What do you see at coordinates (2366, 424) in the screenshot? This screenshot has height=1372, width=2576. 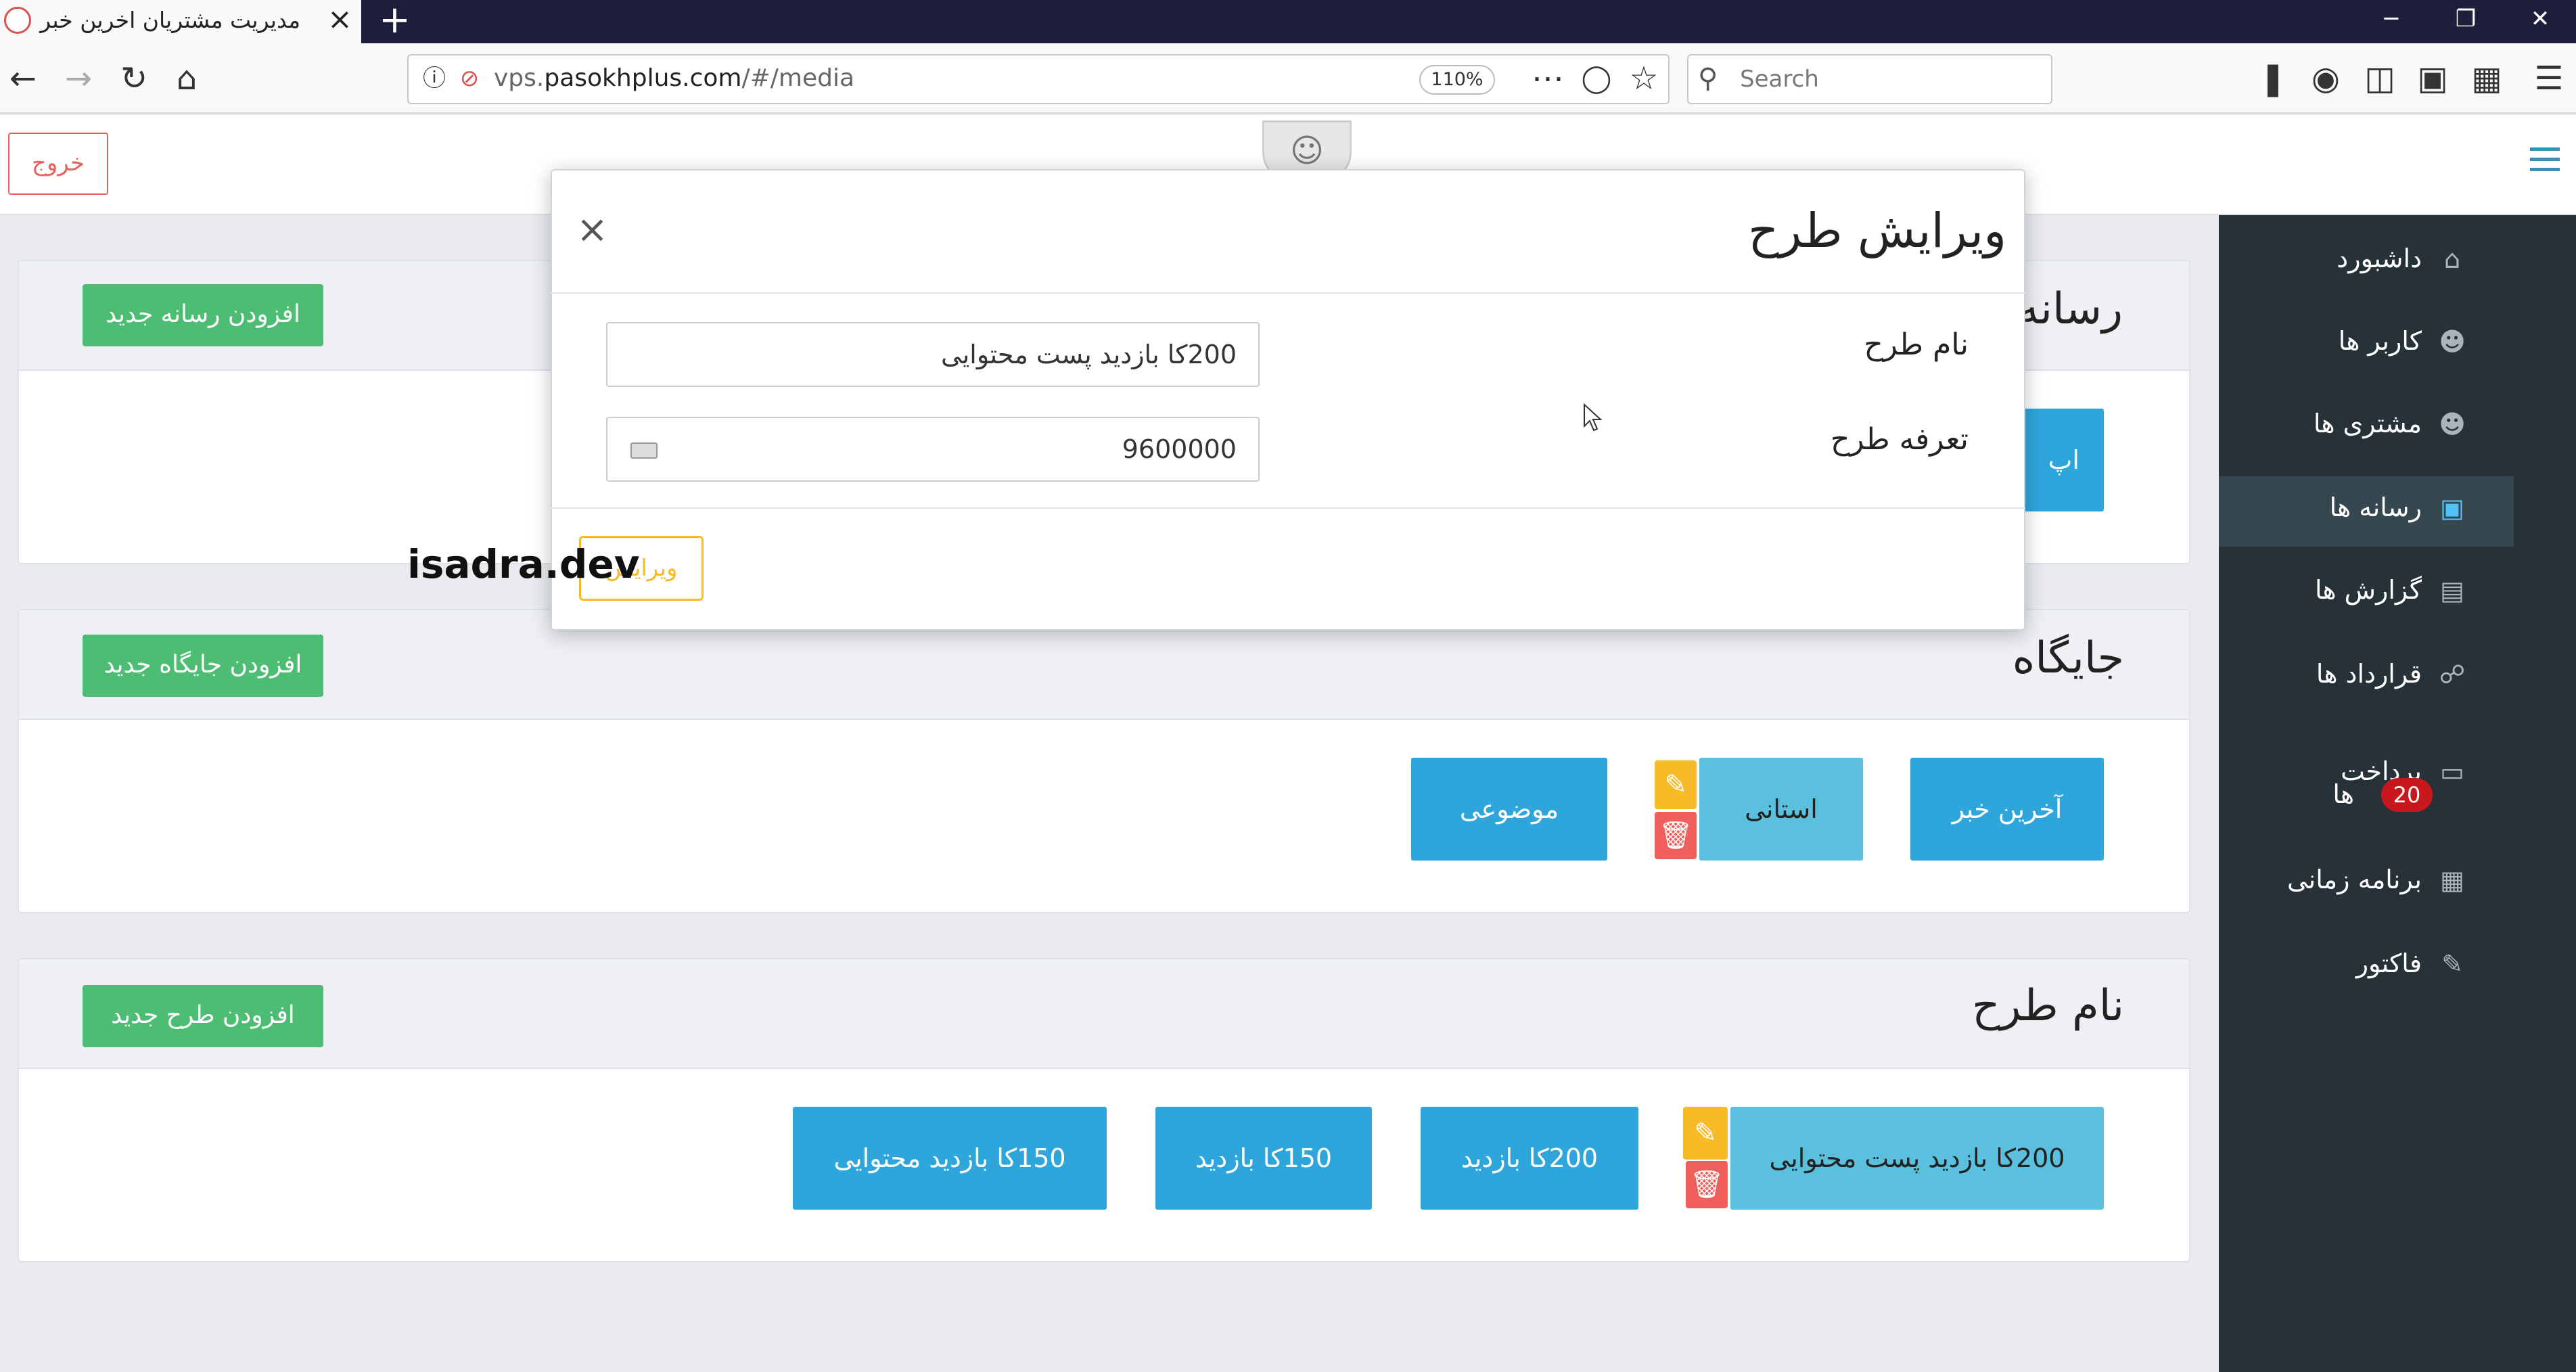 I see `sidebar-item-customers: مشتری ها ☻` at bounding box center [2366, 424].